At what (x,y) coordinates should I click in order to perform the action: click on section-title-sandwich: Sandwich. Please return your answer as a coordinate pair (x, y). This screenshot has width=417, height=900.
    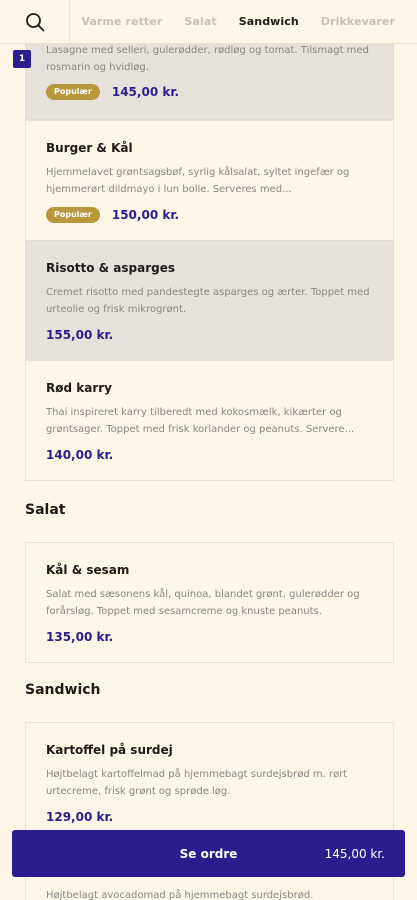
    Looking at the image, I should click on (63, 690).